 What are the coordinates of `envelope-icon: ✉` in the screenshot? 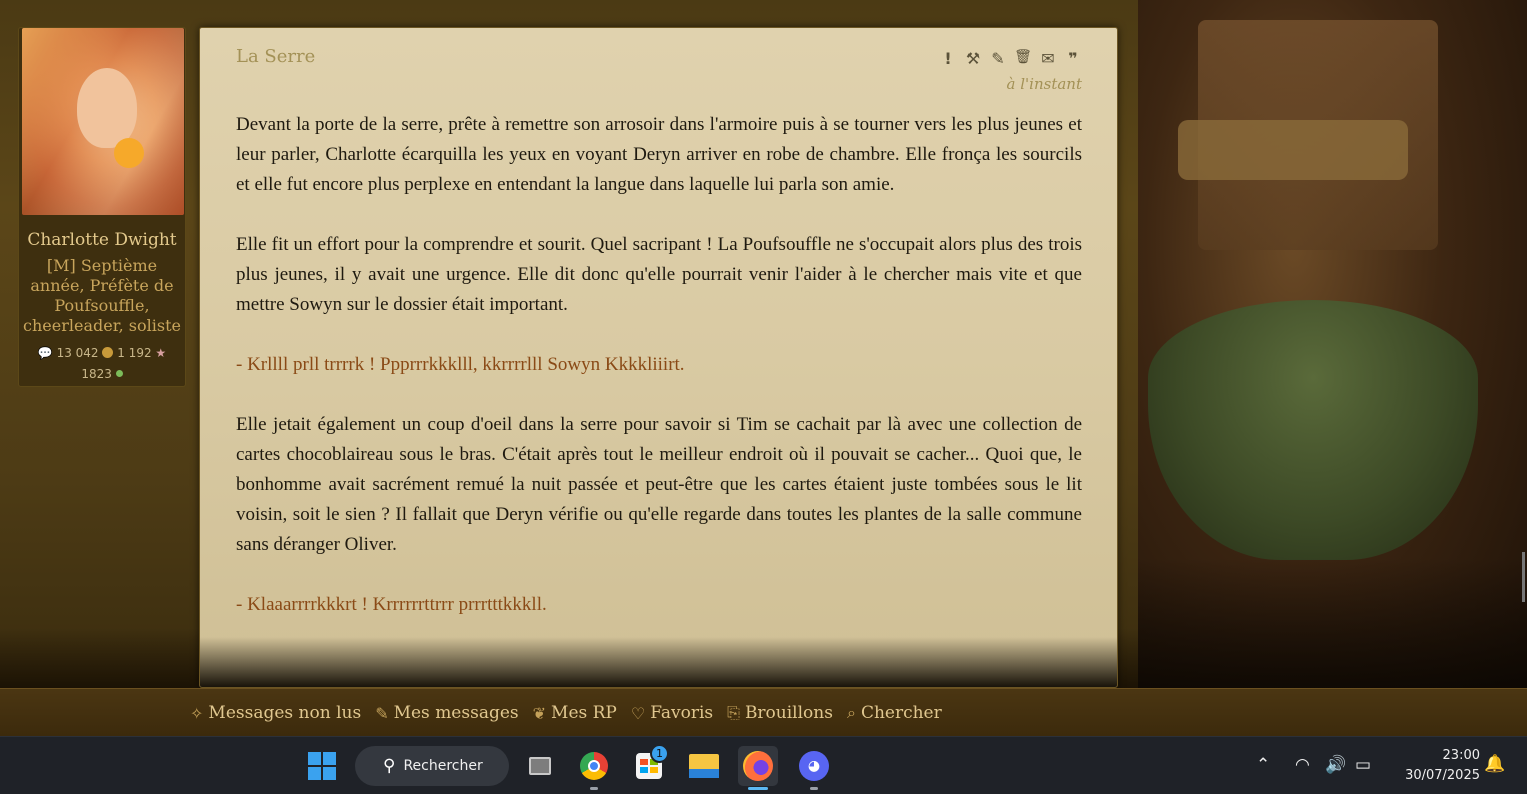 It's located at (1048, 58).